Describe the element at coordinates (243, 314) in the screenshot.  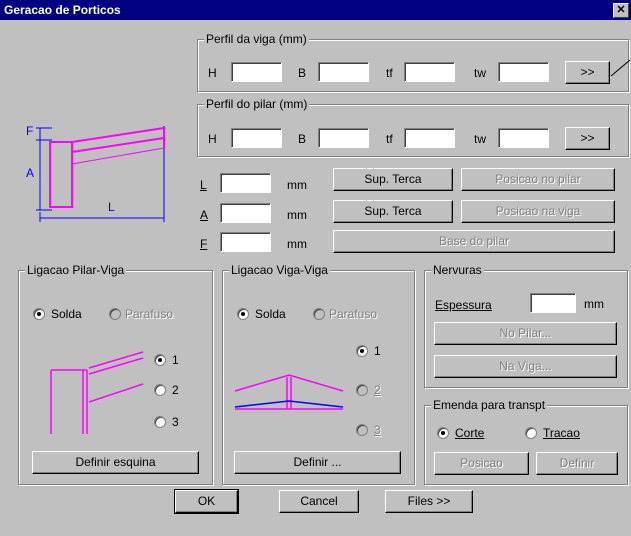
I see `vv-solda-radio` at that location.